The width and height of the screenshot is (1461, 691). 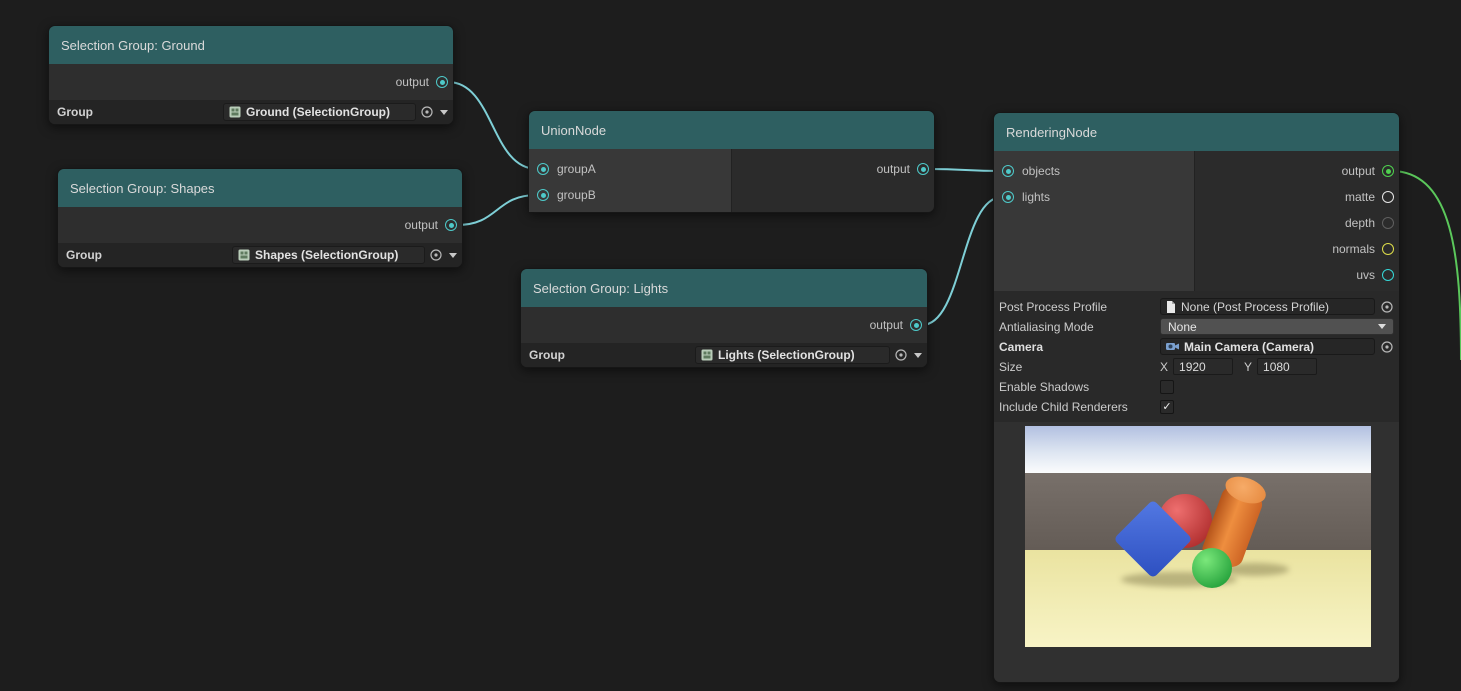 What do you see at coordinates (630, 195) in the screenshot?
I see `port-row-groupB: groupB` at bounding box center [630, 195].